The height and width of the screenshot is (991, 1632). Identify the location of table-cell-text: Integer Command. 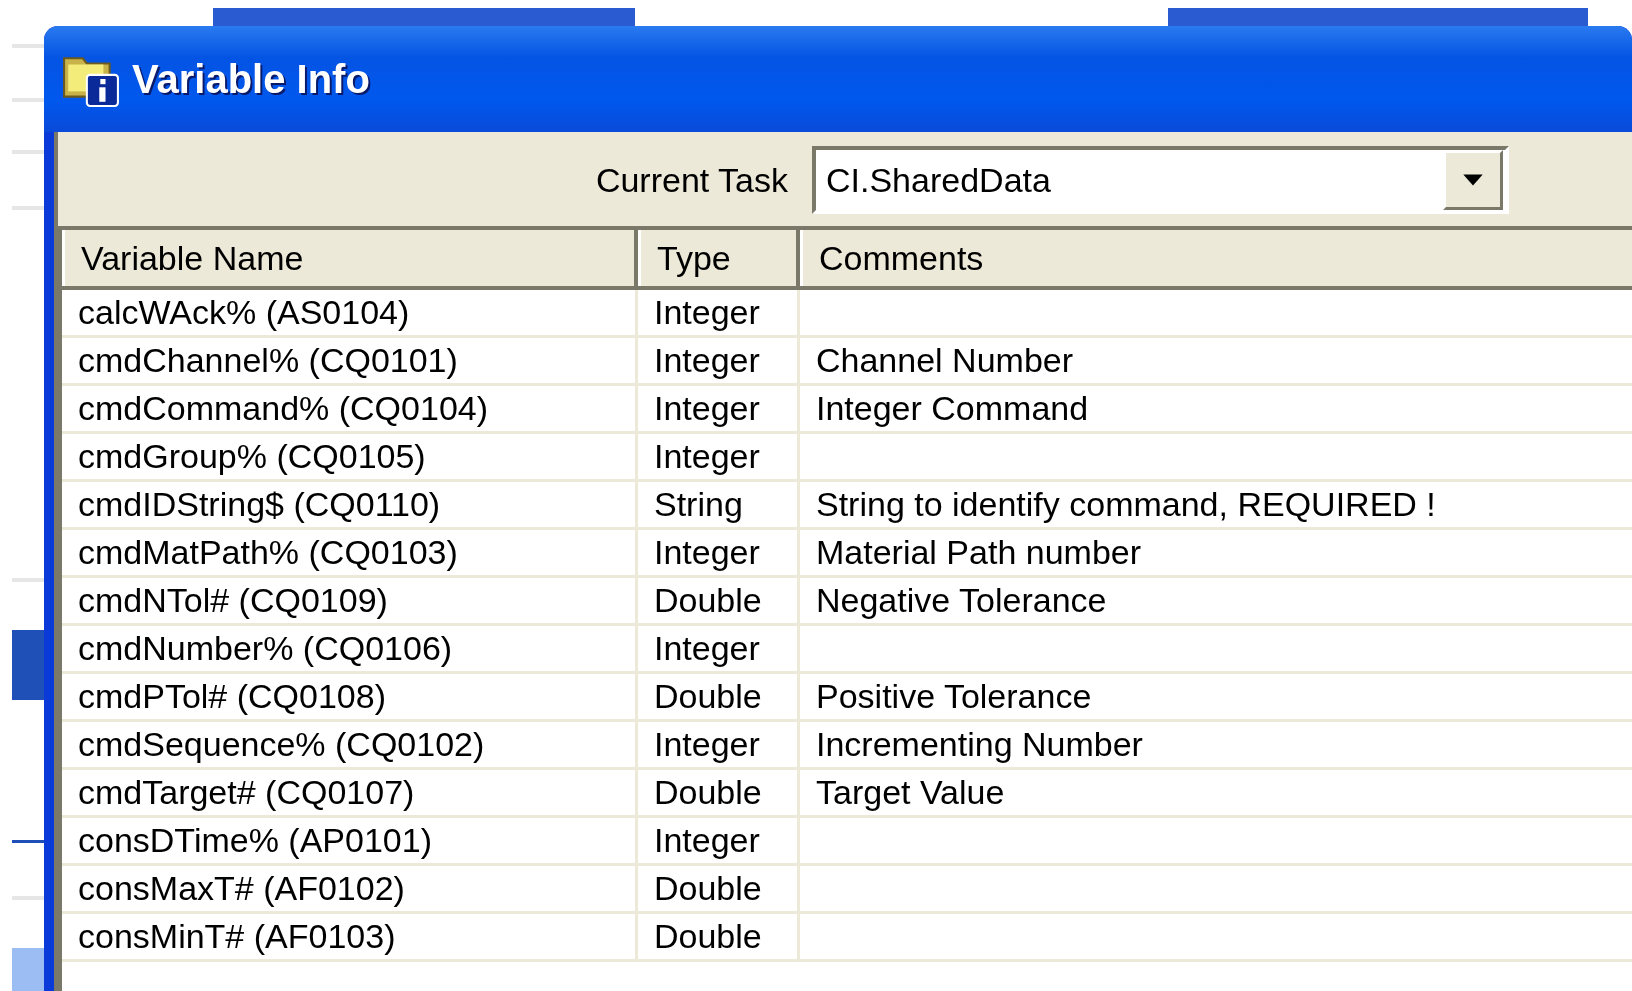
(952, 408).